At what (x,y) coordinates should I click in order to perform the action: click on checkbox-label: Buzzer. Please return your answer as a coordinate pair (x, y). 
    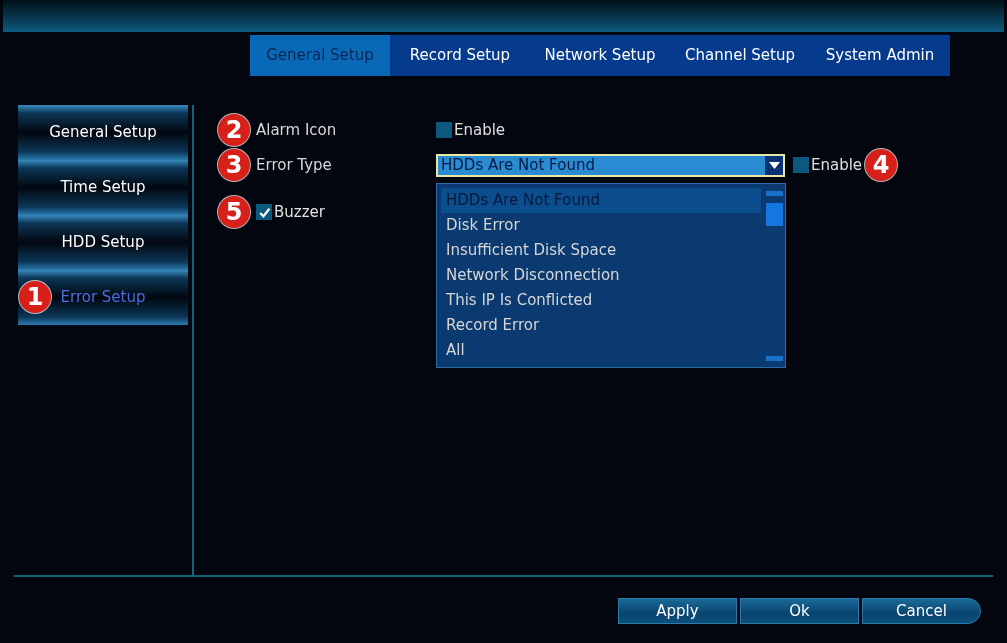
    Looking at the image, I should click on (299, 212).